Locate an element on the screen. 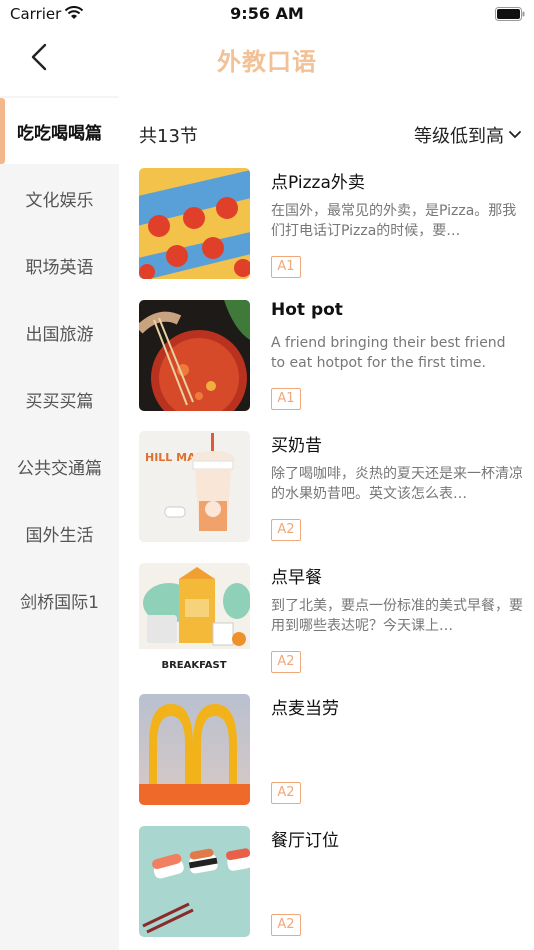  sidebar-item-shopping: 买买买篇 is located at coordinates (59, 399).